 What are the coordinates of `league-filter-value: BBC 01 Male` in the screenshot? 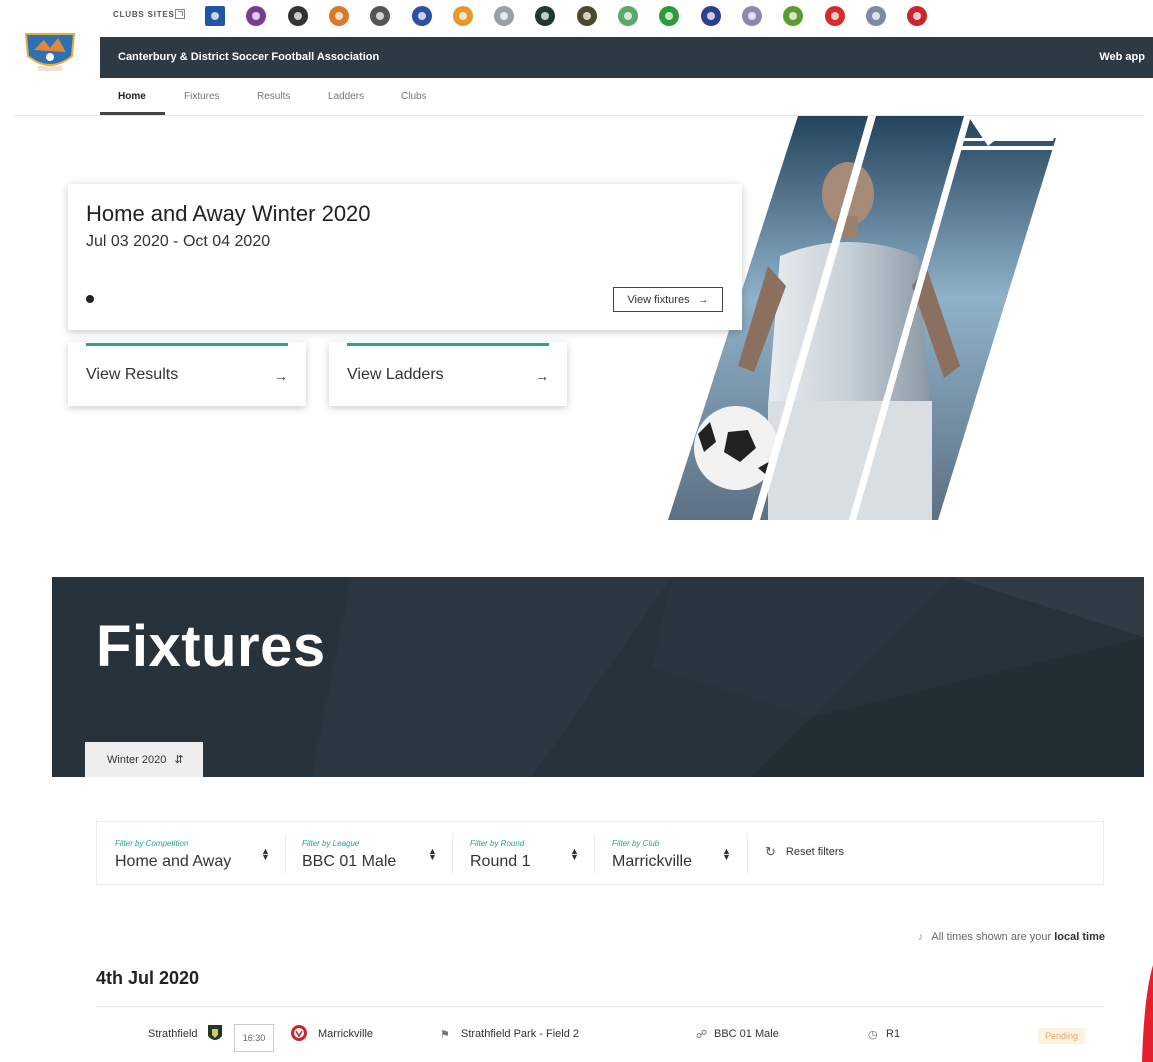 It's located at (349, 861).